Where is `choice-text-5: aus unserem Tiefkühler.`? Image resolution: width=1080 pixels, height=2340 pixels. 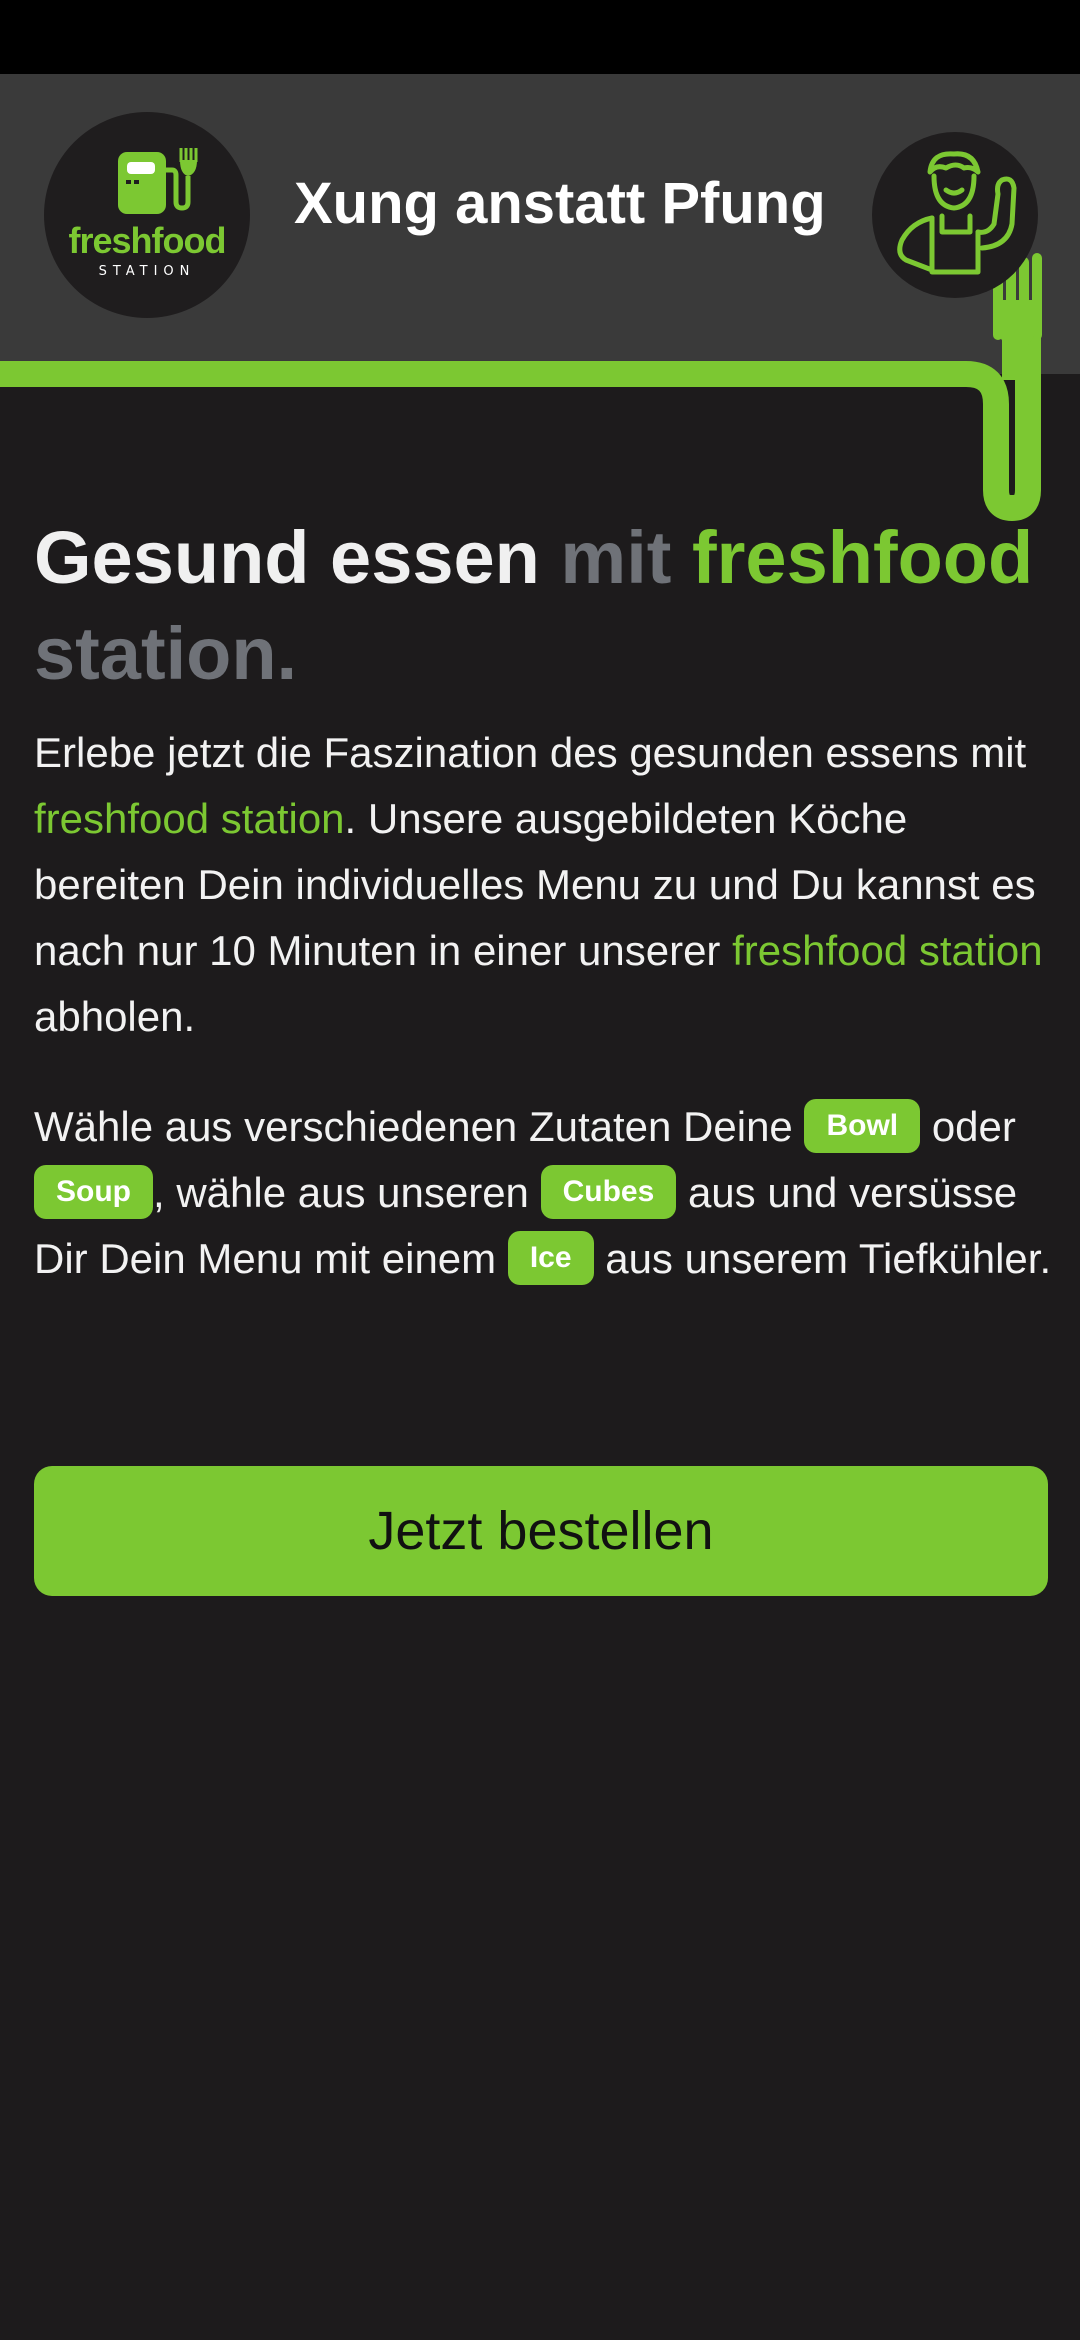
choice-text-5: aus unserem Tiefkühler. is located at coordinates (828, 1258).